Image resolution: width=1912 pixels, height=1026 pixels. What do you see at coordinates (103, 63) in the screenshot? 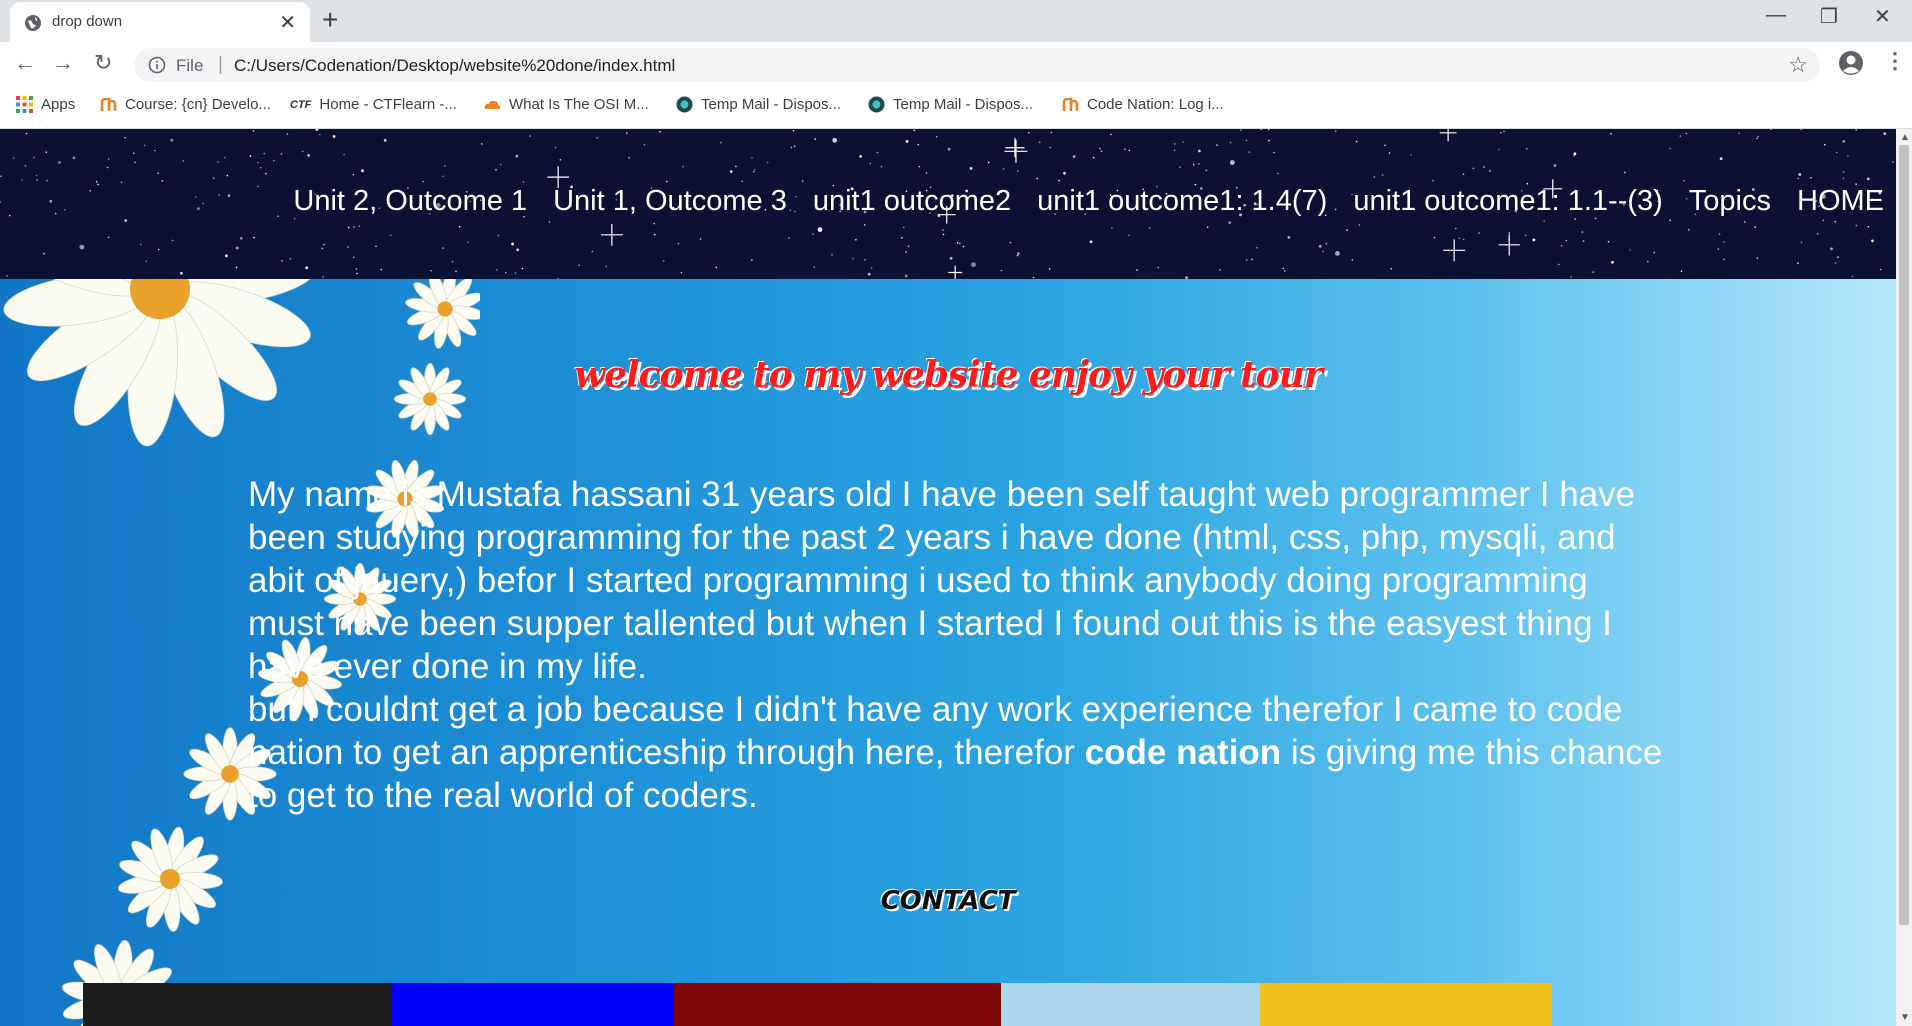
I see `reload-button: ↻` at bounding box center [103, 63].